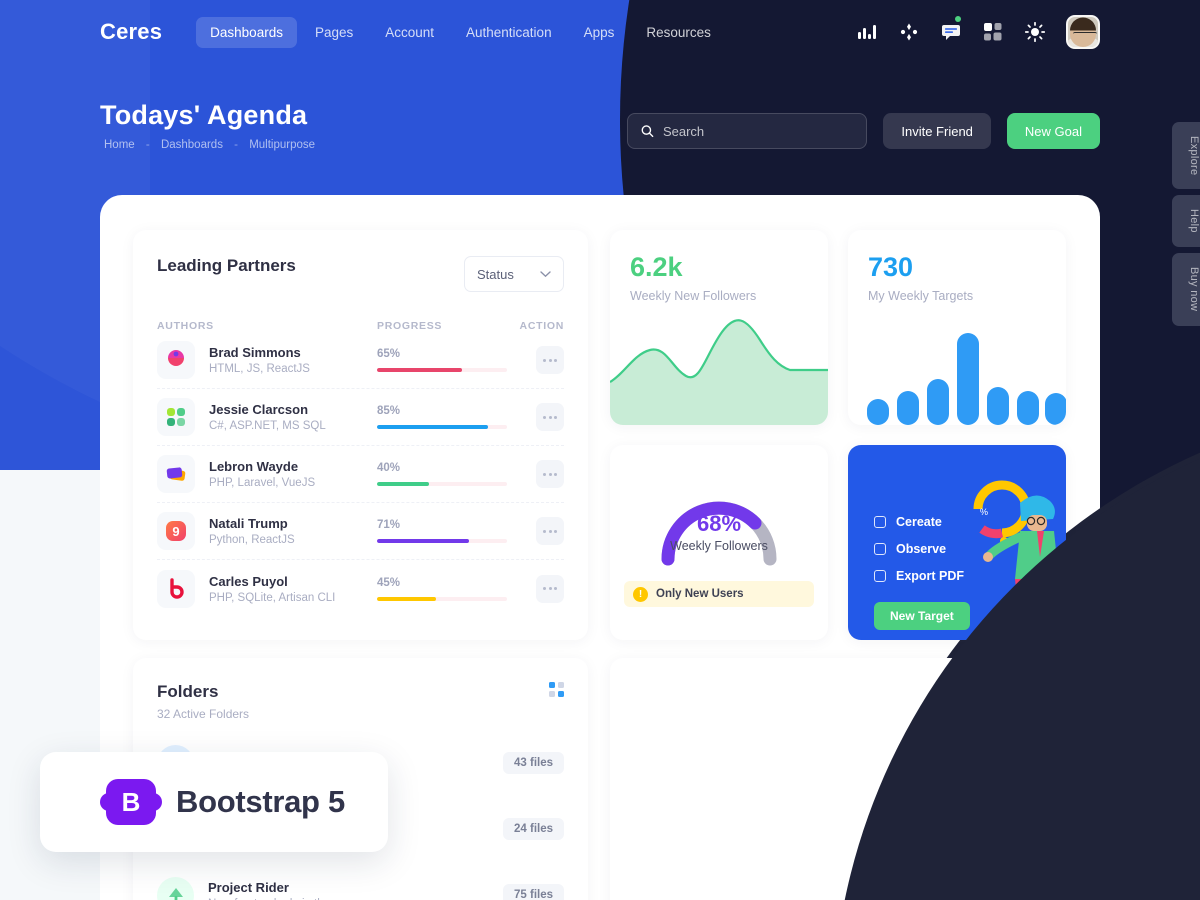 The image size is (1200, 900). I want to click on header-actions: Invite Friend New Goal, so click(863, 131).